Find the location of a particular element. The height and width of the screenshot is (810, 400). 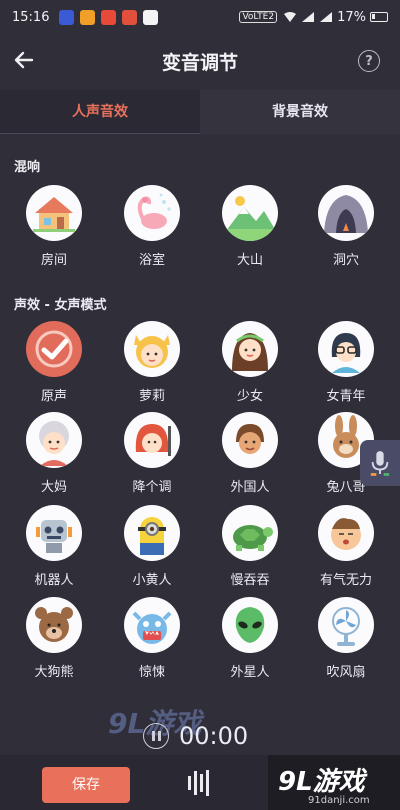

effect-label: 大妈 is located at coordinates (53, 487).